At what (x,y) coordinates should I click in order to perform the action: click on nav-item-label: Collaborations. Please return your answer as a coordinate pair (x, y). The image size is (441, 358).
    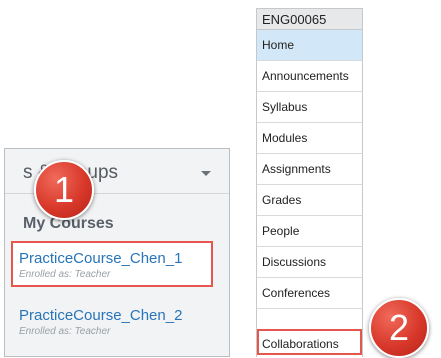
    Looking at the image, I should click on (300, 344).